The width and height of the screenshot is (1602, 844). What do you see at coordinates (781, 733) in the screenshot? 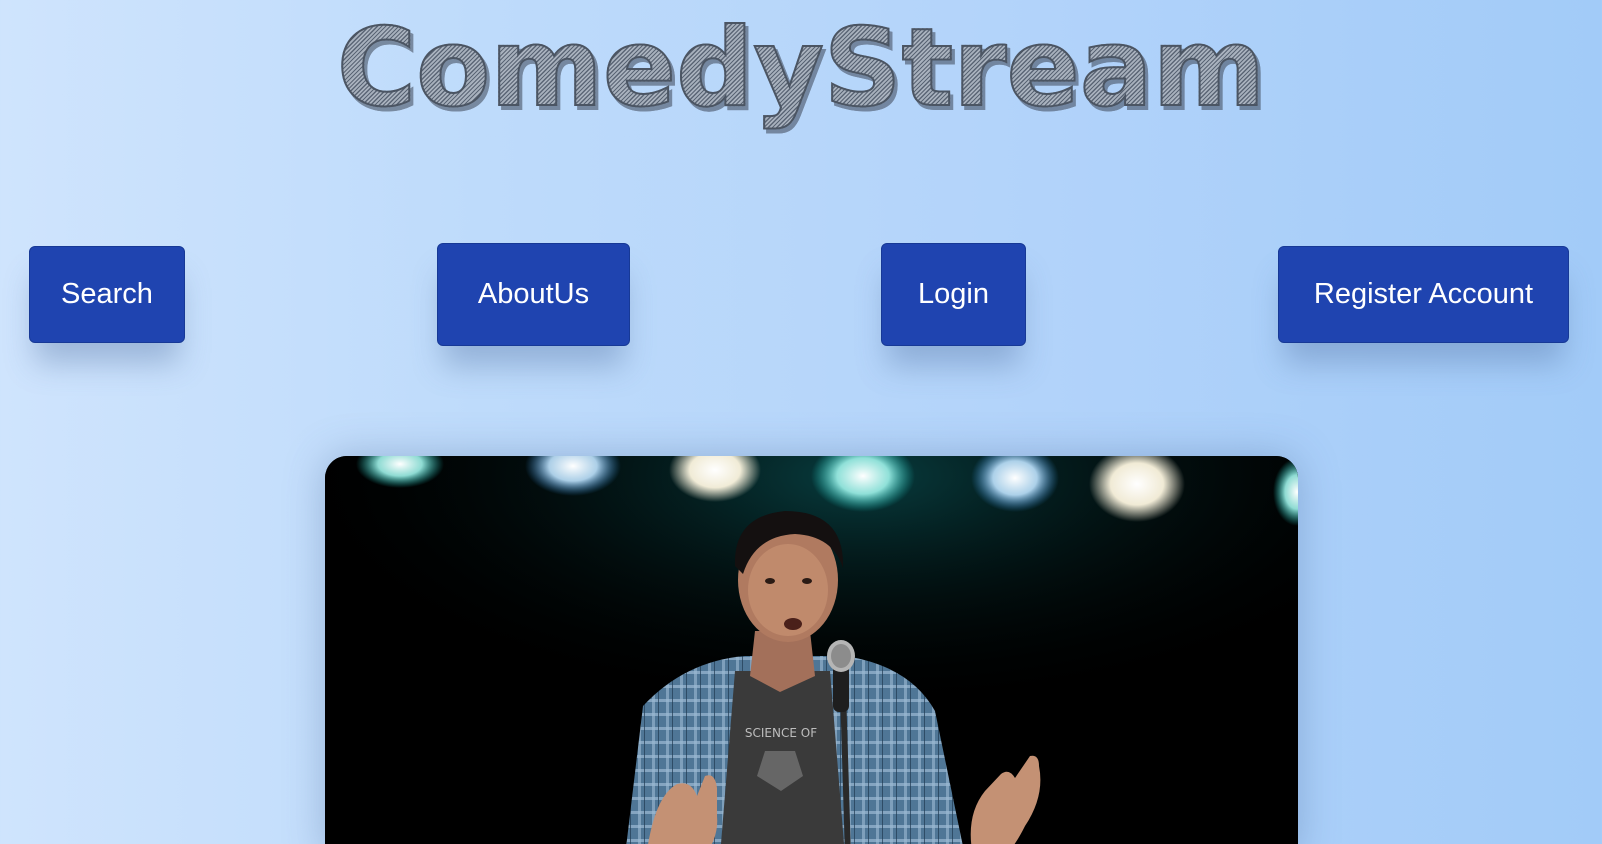
I see `shirt-print: SCIENCE OF` at bounding box center [781, 733].